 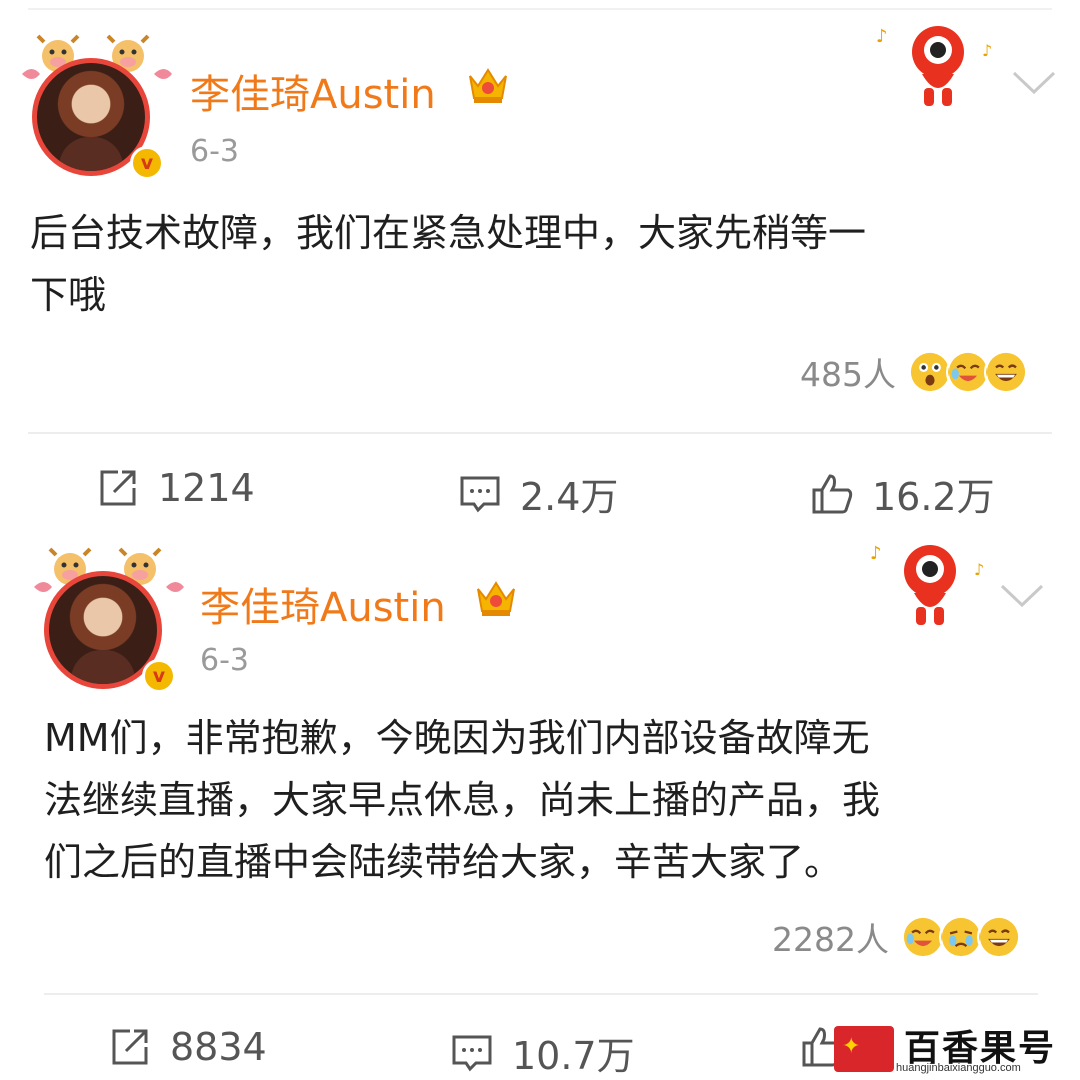 What do you see at coordinates (830, 939) in the screenshot?
I see `reactions-count: 2282人` at bounding box center [830, 939].